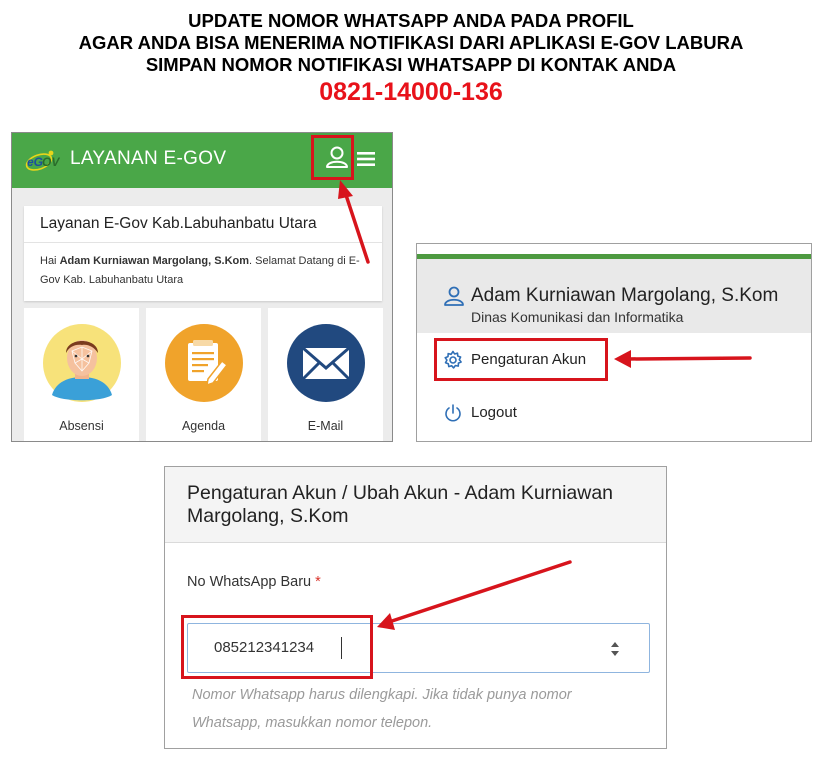  I want to click on tile-absensi: Absensi, so click(81, 374).